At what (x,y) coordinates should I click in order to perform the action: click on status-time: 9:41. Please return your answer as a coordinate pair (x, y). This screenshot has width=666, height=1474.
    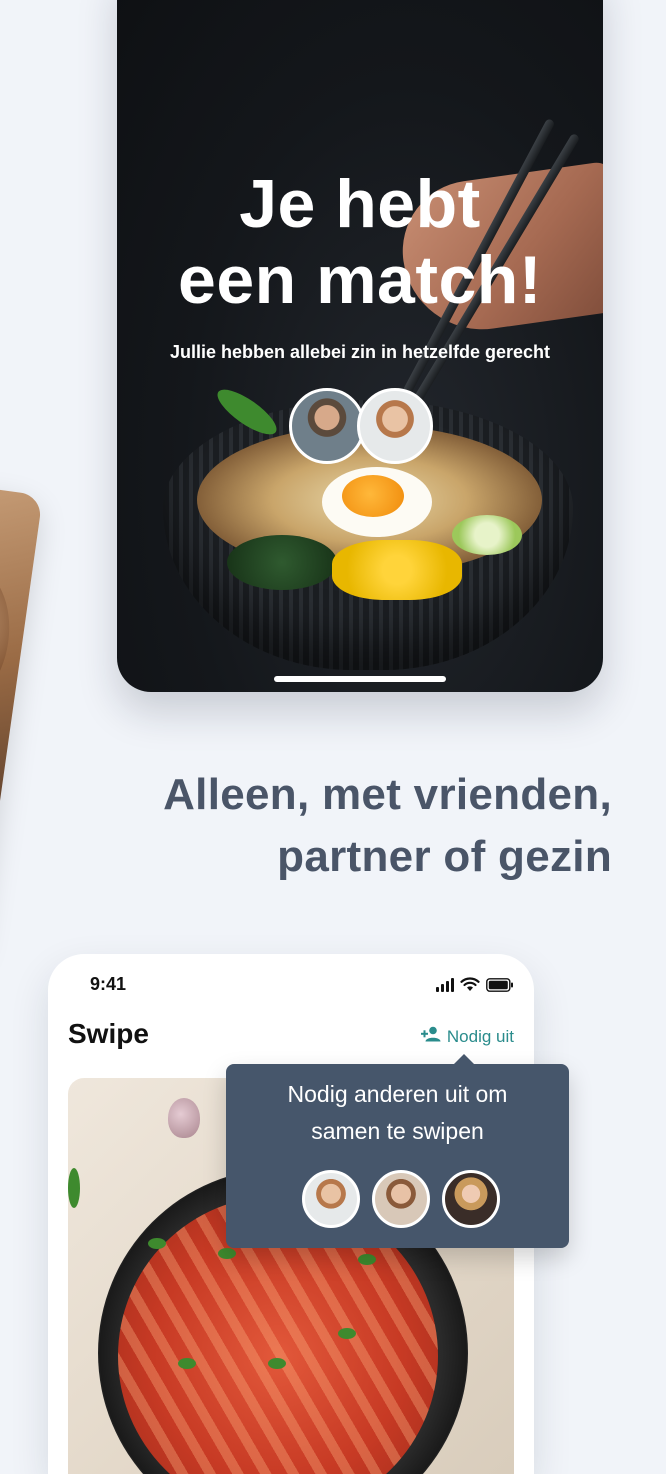
    Looking at the image, I should click on (108, 984).